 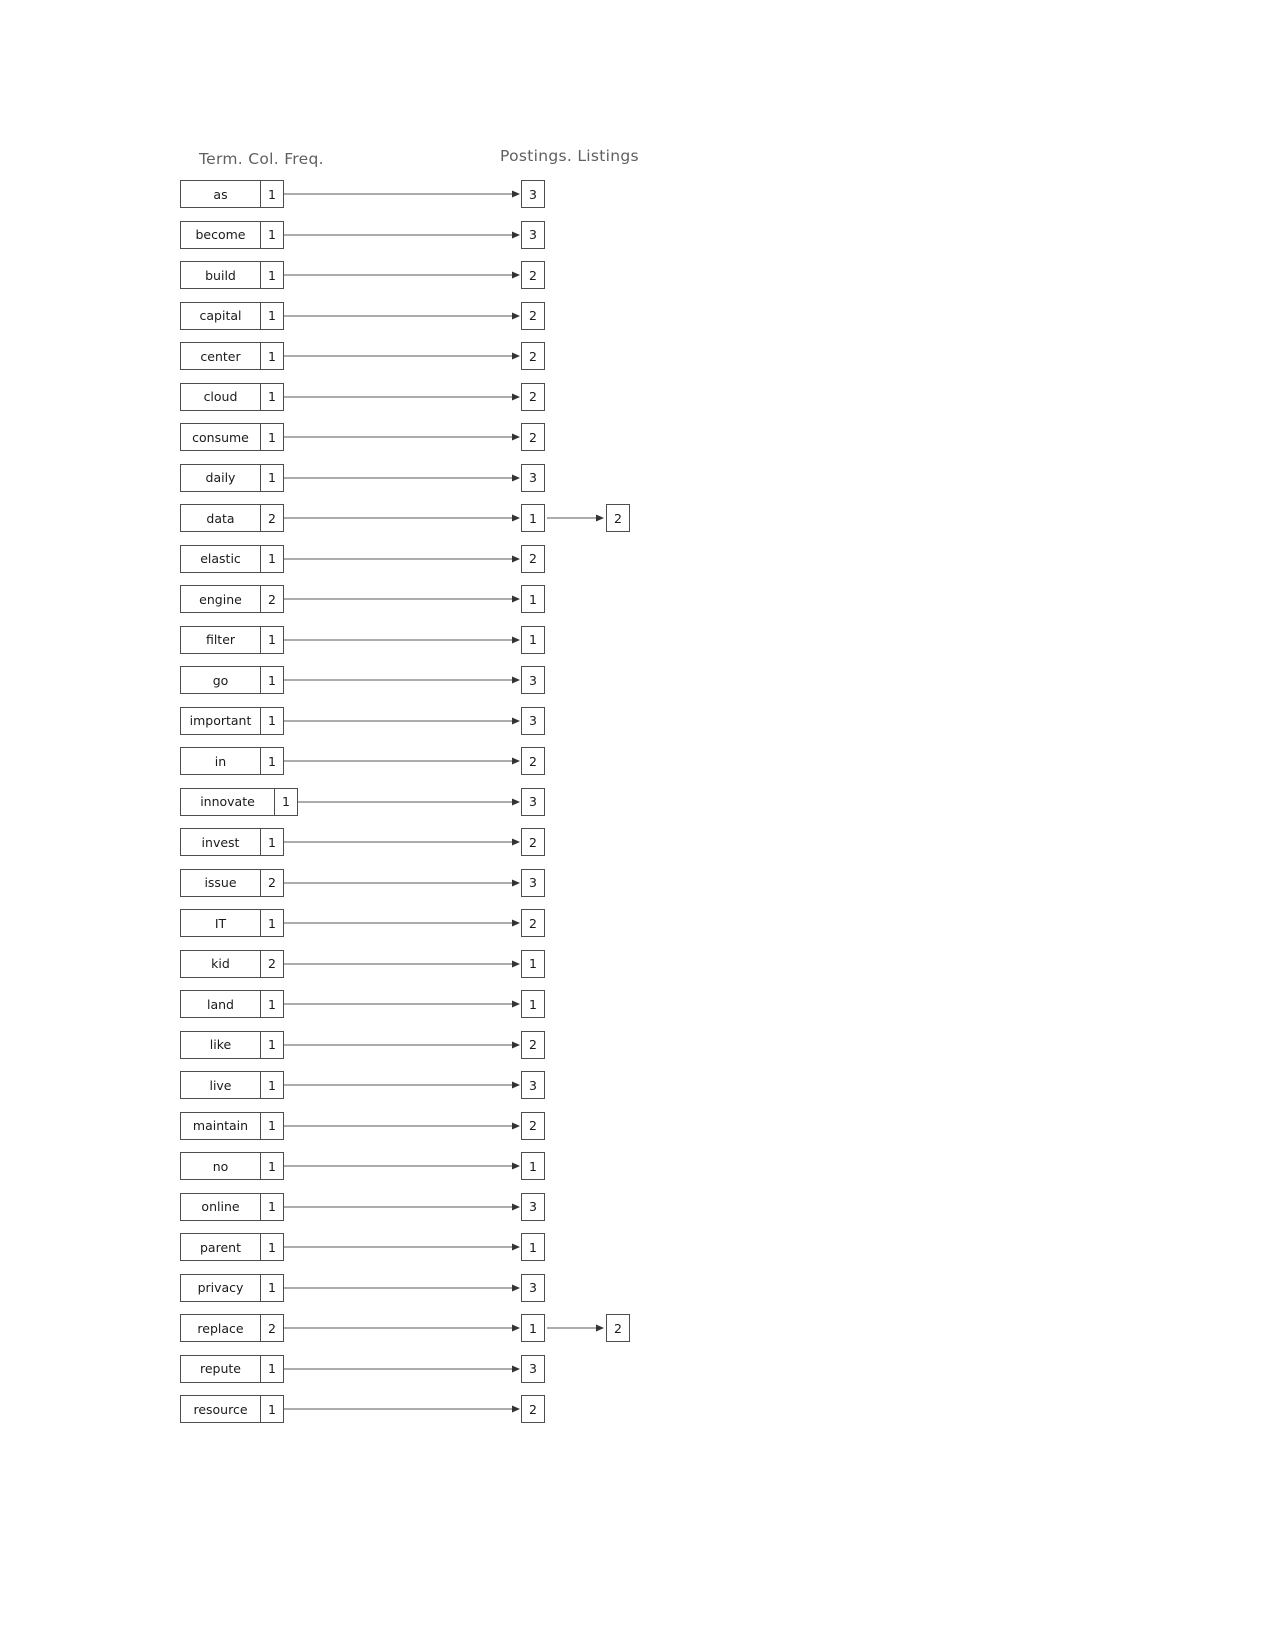 I want to click on term-label: daily, so click(x=221, y=477).